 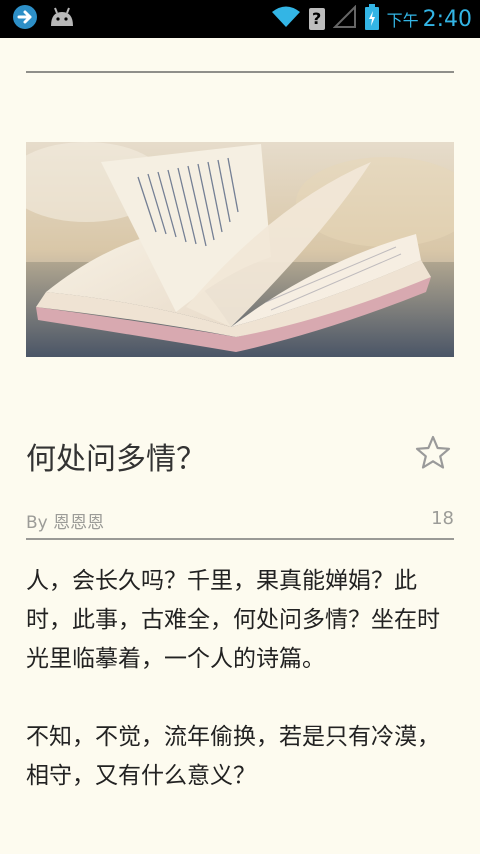 I want to click on signal-icon, so click(x=344, y=18).